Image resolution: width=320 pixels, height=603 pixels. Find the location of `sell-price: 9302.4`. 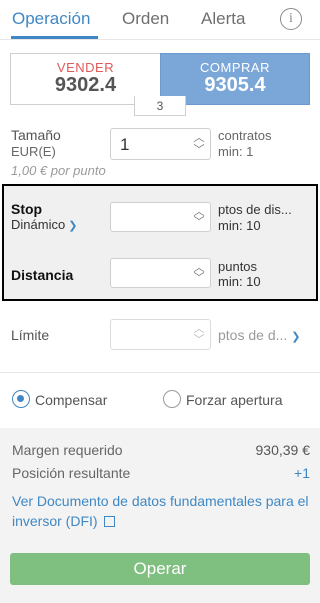

sell-price: 9302.4 is located at coordinates (85, 85).